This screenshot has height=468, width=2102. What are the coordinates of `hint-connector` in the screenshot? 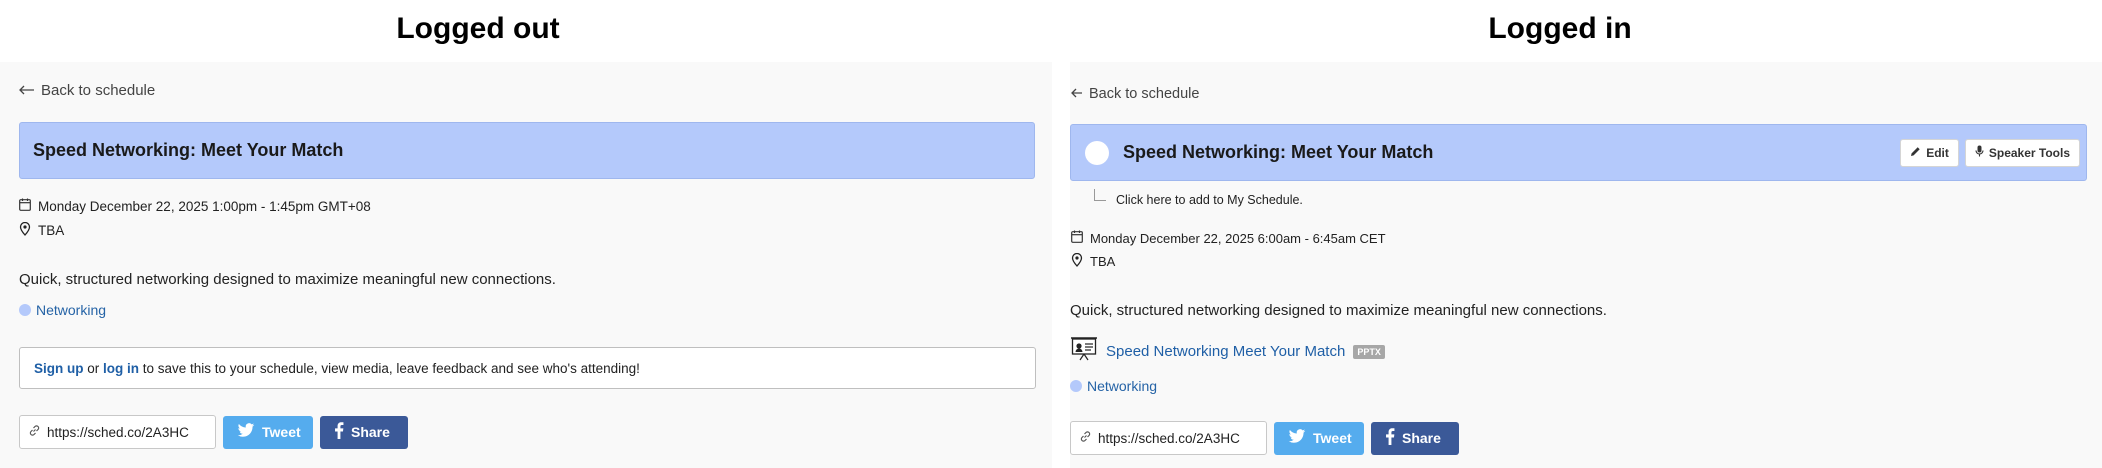 It's located at (1100, 195).